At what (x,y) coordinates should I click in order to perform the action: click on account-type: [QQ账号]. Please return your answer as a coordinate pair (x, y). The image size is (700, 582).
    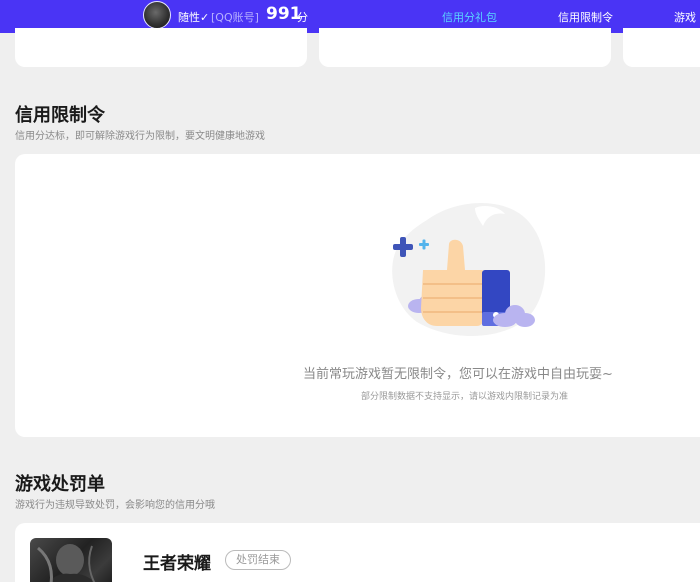
    Looking at the image, I should click on (235, 17).